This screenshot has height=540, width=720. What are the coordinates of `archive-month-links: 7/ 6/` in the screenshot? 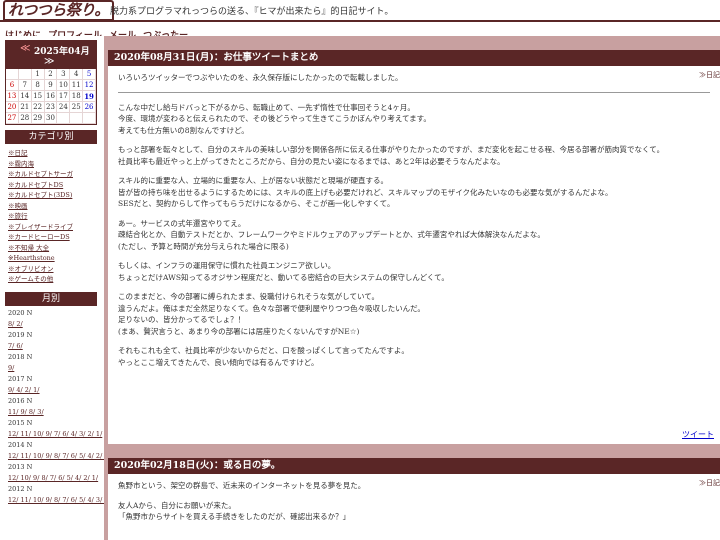 It's located at (54, 346).